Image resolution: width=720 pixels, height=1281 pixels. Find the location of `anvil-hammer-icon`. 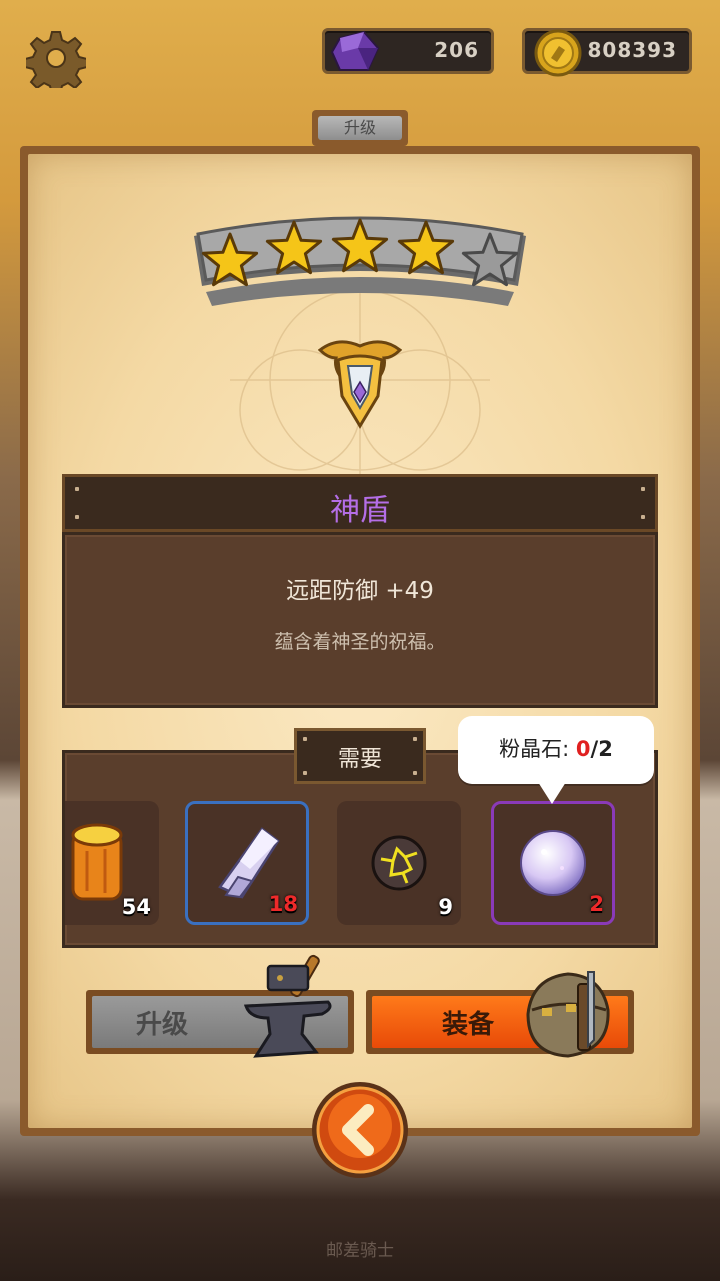

anvil-hammer-icon is located at coordinates (290, 1008).